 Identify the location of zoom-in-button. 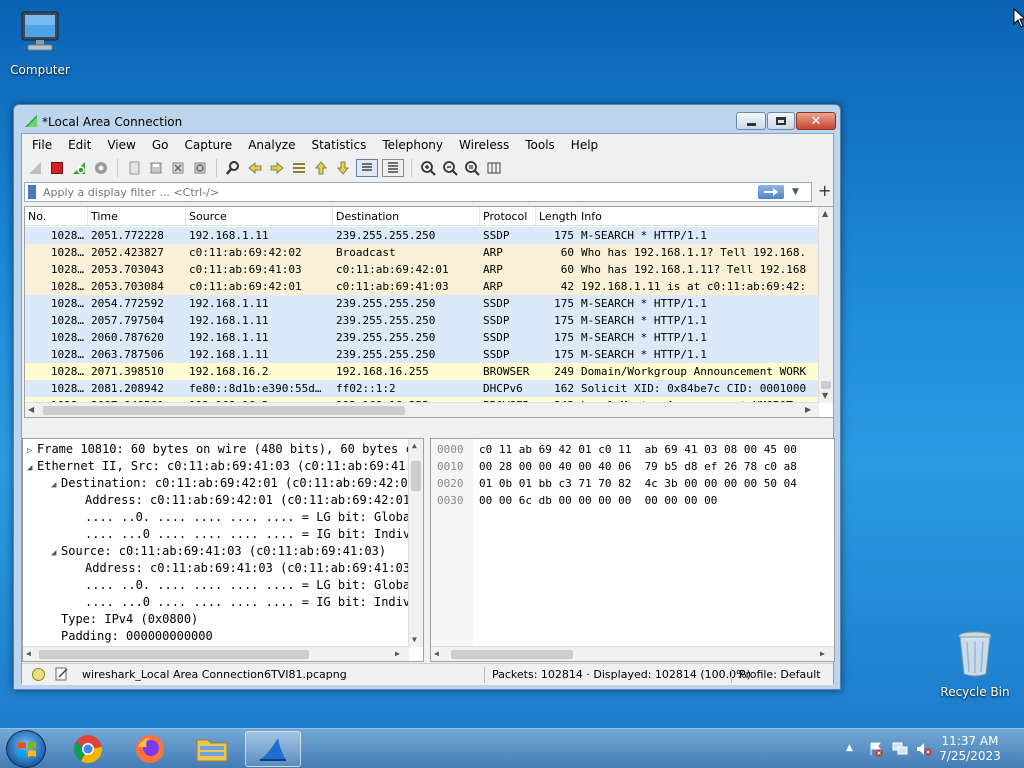
(428, 168).